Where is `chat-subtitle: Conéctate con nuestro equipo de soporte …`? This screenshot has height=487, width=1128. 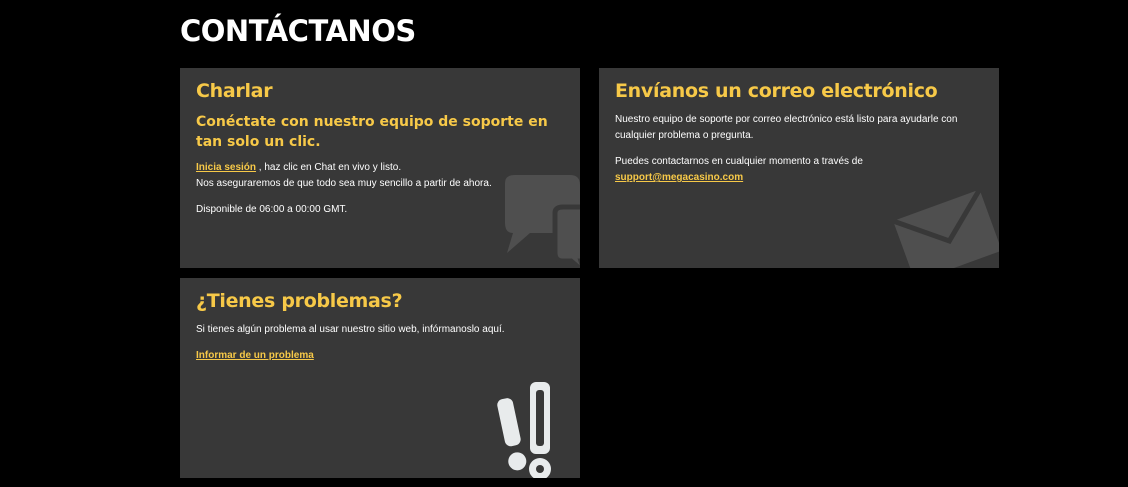 chat-subtitle: Conéctate con nuestro equipo de soporte … is located at coordinates (372, 132).